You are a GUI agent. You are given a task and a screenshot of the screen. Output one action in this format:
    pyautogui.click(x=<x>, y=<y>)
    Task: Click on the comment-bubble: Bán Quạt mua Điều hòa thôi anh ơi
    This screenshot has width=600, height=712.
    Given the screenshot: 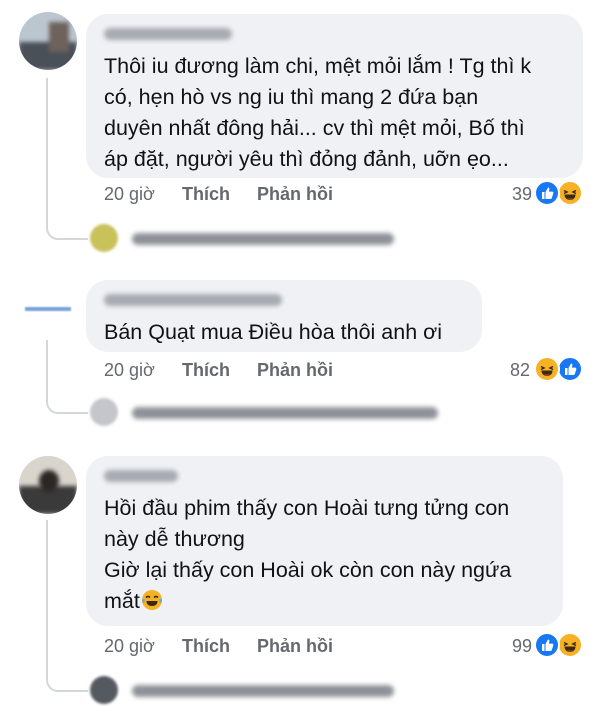 What is the action you would take?
    pyautogui.click(x=284, y=316)
    